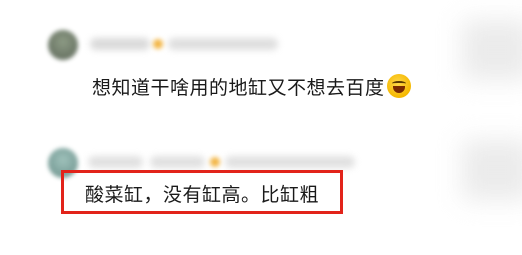 The image size is (522, 255). What do you see at coordinates (238, 88) in the screenshot?
I see `comment-text-content: 想知道干啥用的地缸又不想去百度` at bounding box center [238, 88].